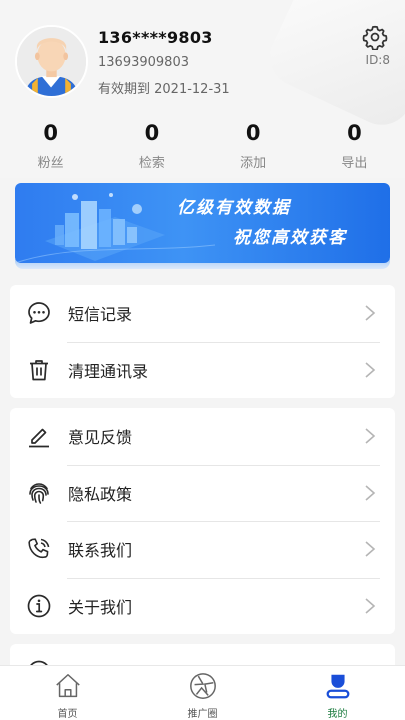 This screenshot has height=720, width=405. What do you see at coordinates (202, 549) in the screenshot?
I see `menu-item-contact-us: 联系我们` at bounding box center [202, 549].